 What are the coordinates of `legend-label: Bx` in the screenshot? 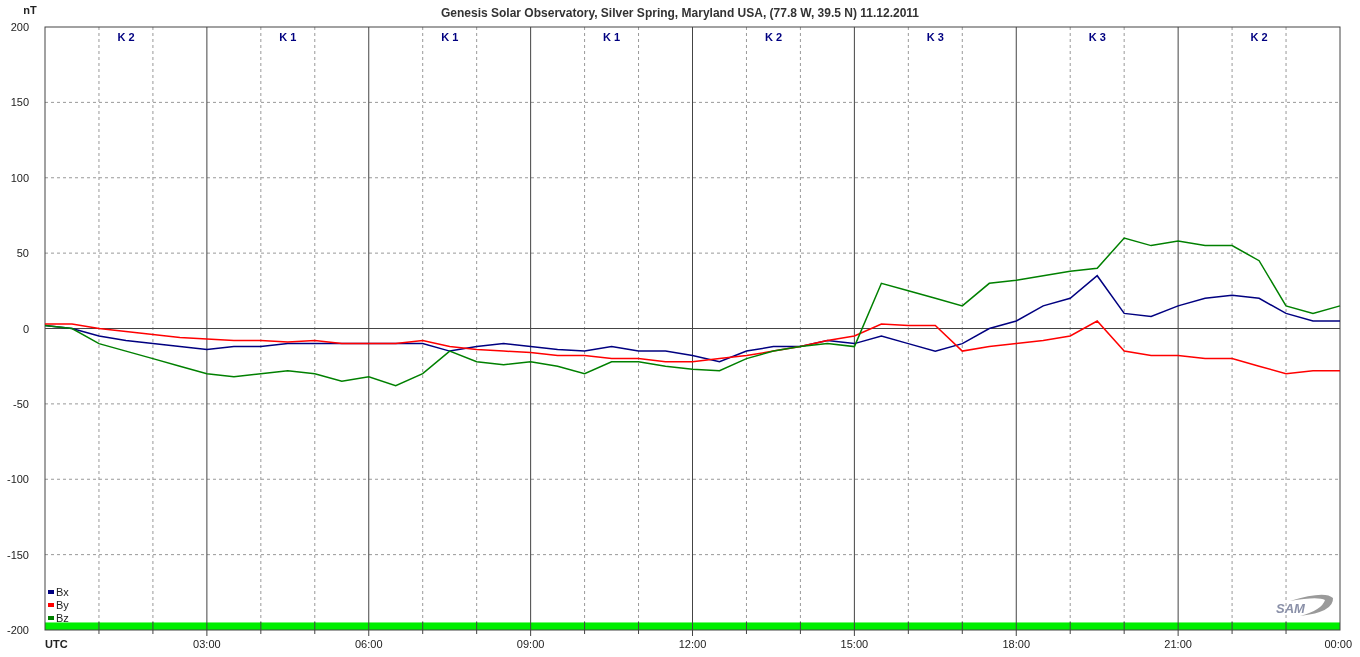 It's located at (62, 592).